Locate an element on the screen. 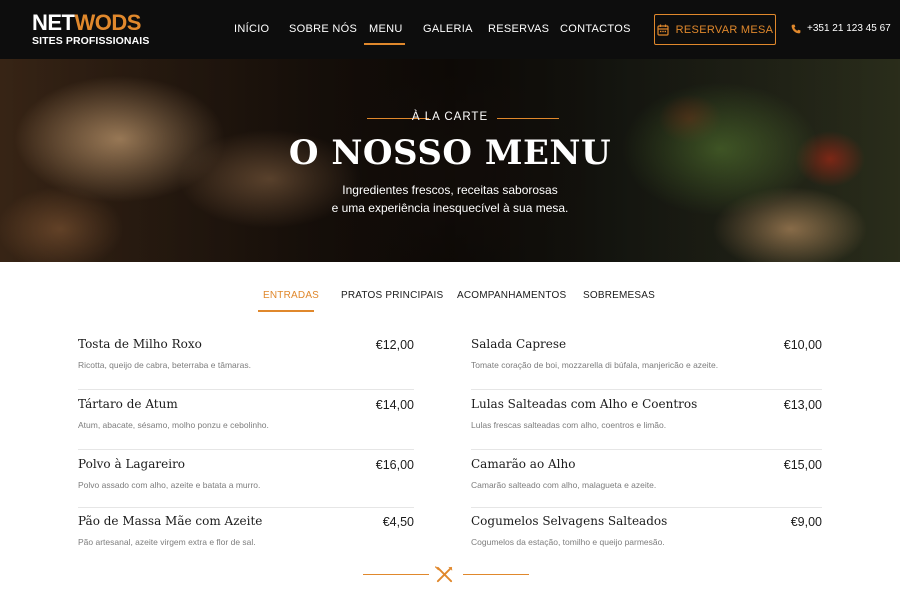  nav-item-menu: MENU is located at coordinates (386, 29).